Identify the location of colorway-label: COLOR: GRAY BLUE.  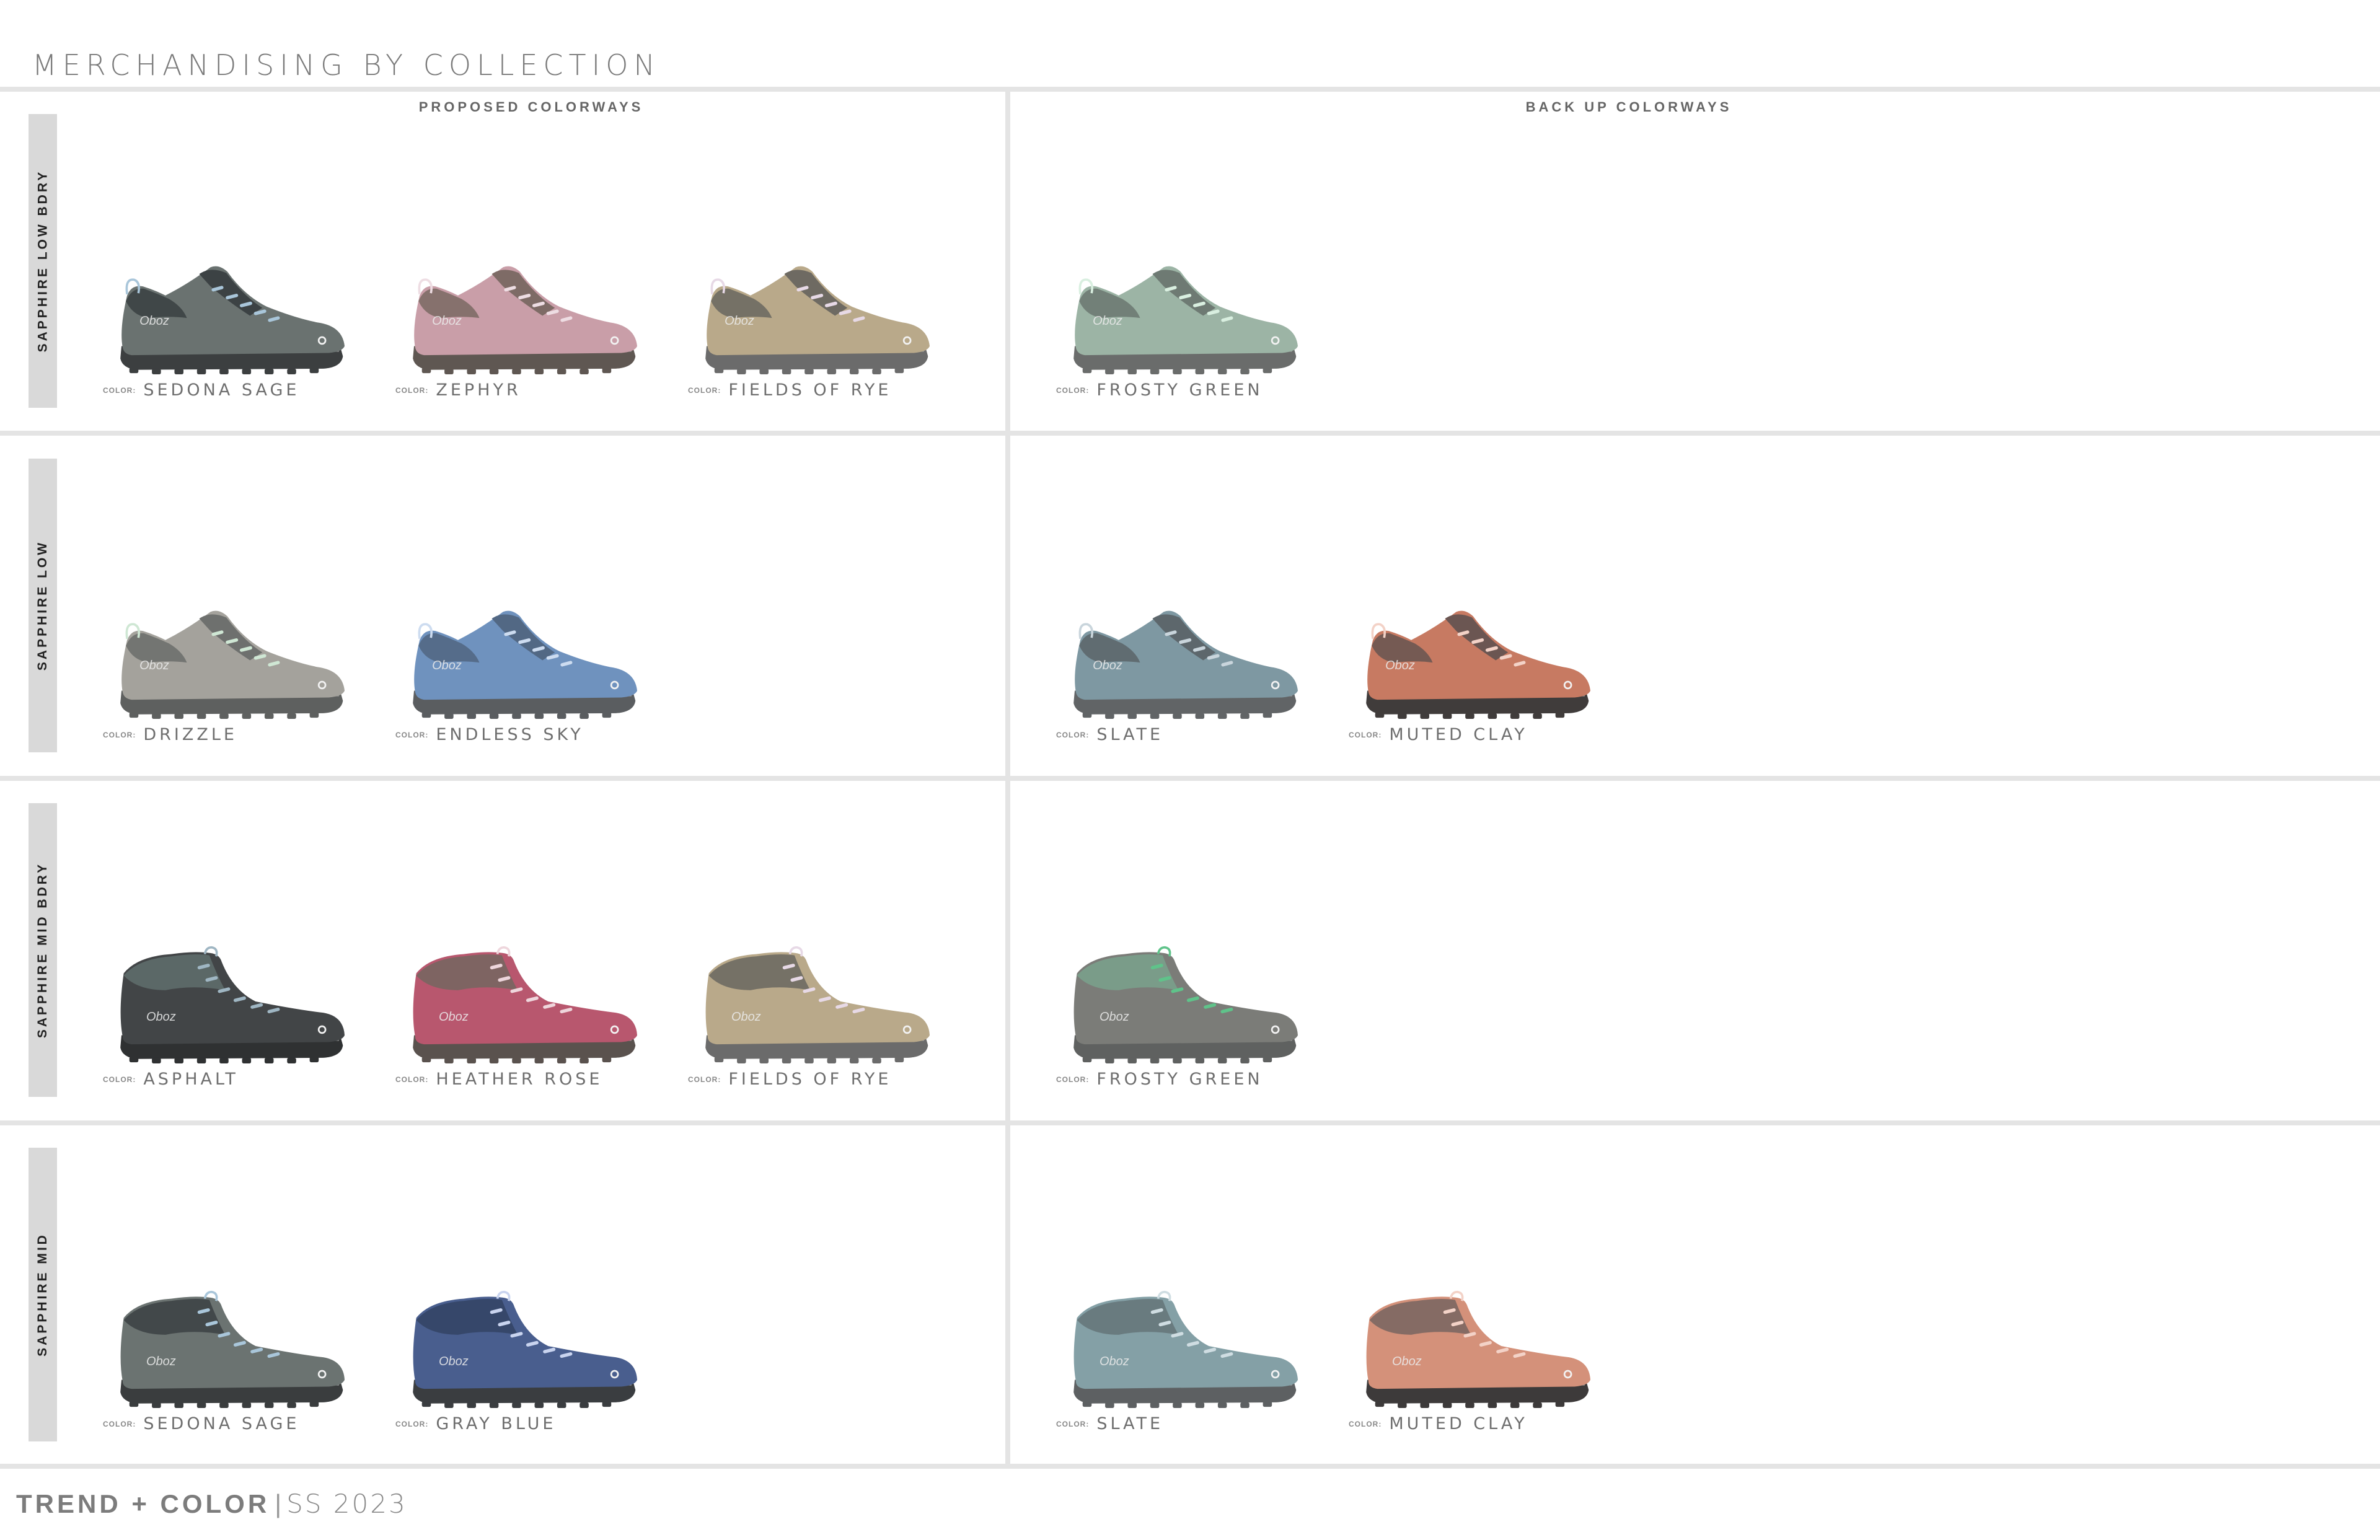
(475, 1423).